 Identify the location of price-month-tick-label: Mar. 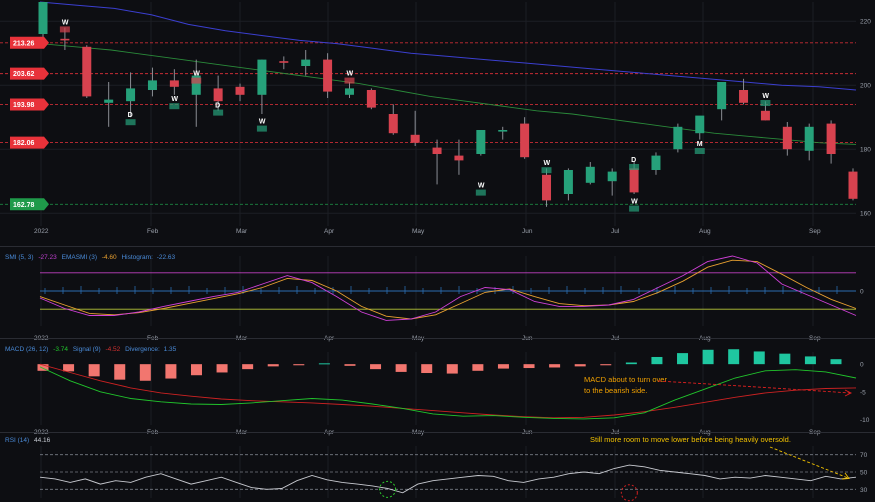
(242, 231).